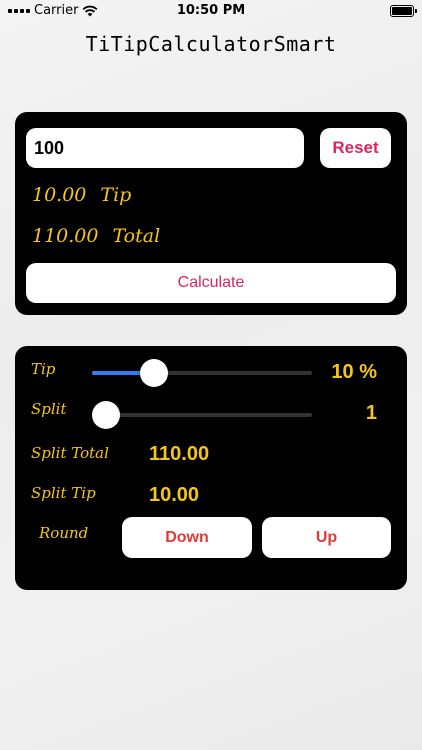  Describe the element at coordinates (64, 533) in the screenshot. I see `round-label: Round` at that location.